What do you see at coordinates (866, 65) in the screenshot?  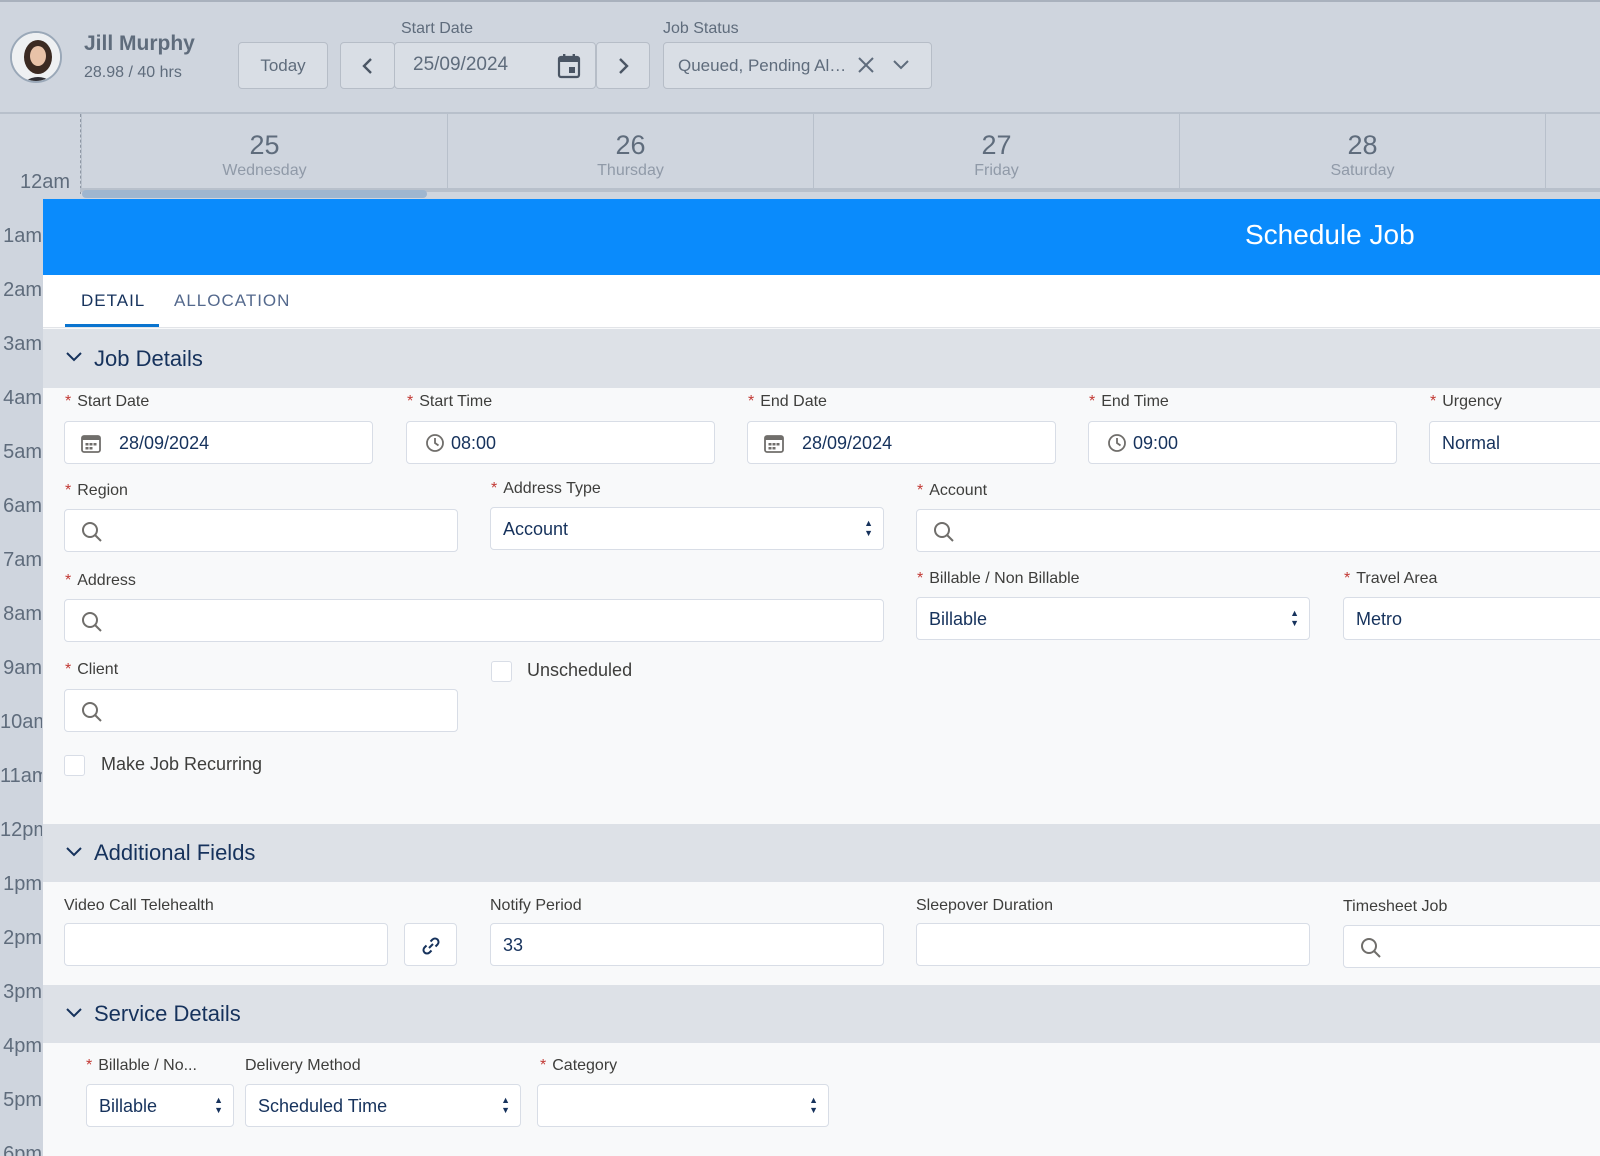 I see `clear-icon` at bounding box center [866, 65].